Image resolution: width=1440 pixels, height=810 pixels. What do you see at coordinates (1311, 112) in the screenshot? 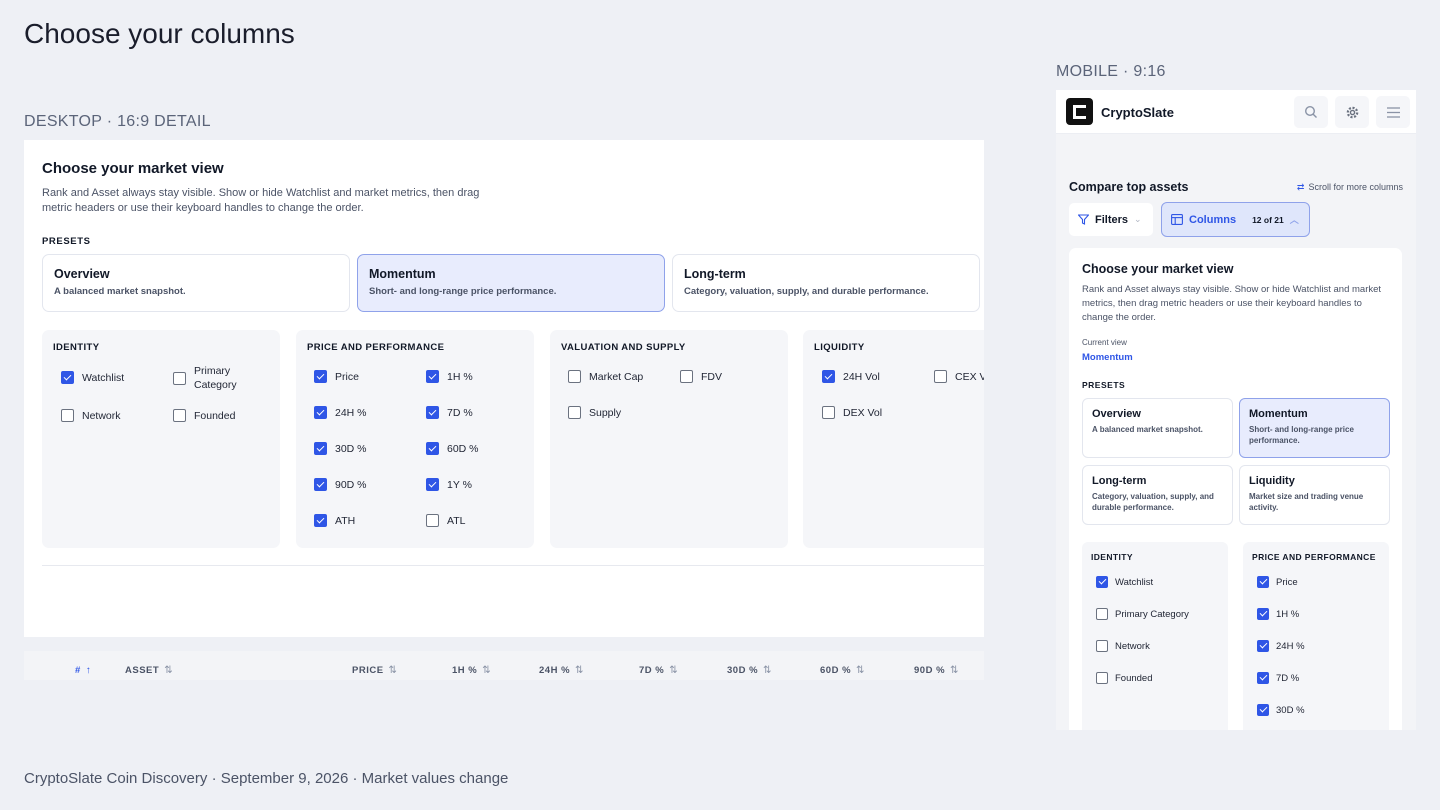
I see `search-button` at bounding box center [1311, 112].